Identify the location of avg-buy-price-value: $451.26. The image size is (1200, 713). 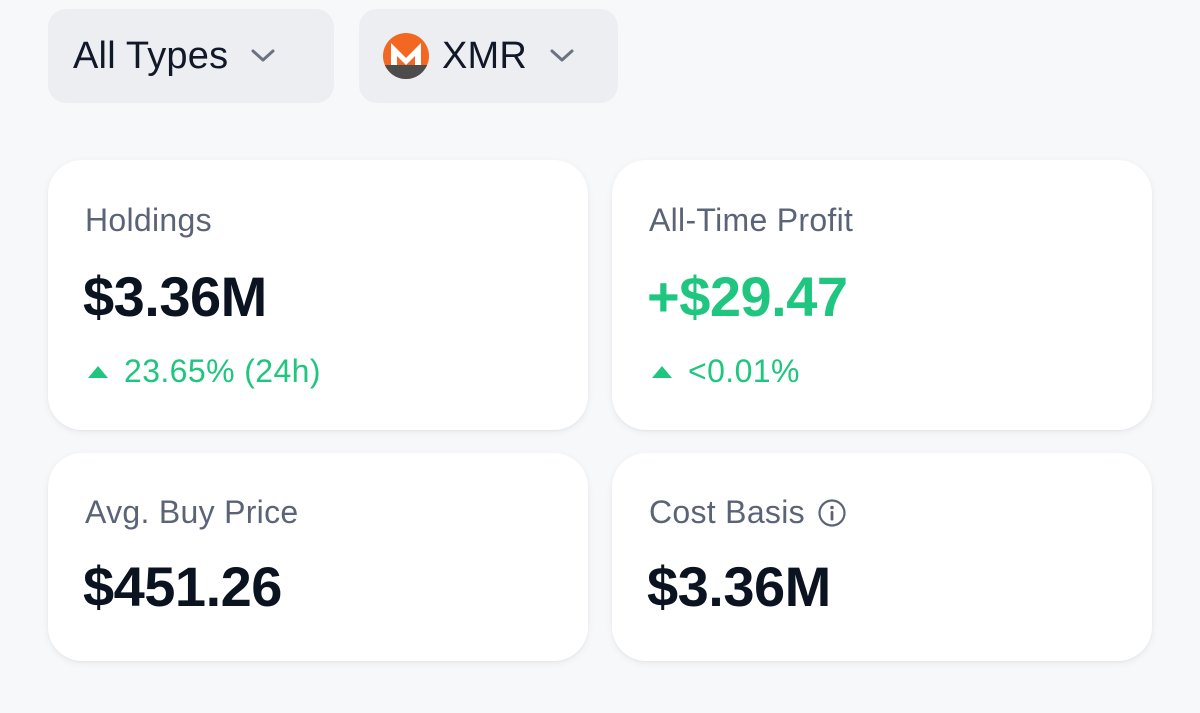
(182, 586).